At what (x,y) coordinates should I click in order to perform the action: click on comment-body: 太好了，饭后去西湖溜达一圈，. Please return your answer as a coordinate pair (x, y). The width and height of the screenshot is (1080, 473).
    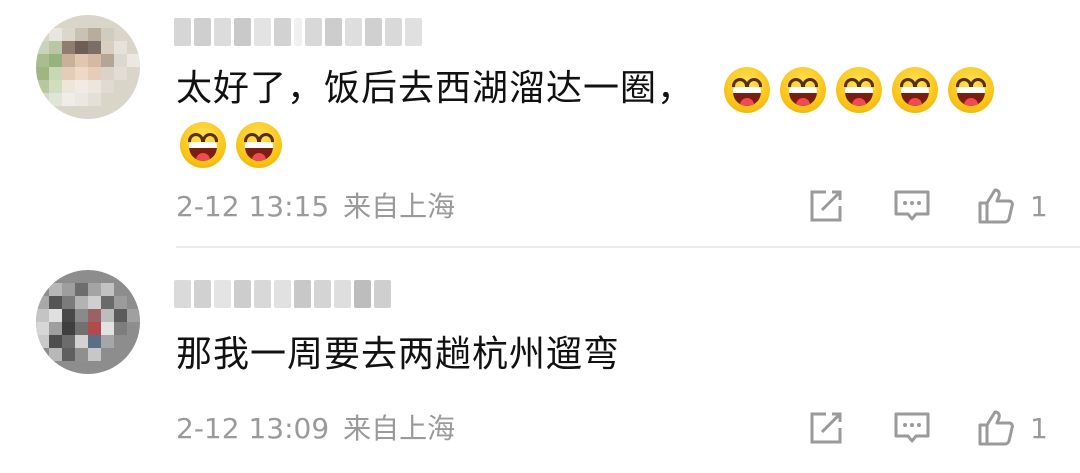
    Looking at the image, I should click on (435, 88).